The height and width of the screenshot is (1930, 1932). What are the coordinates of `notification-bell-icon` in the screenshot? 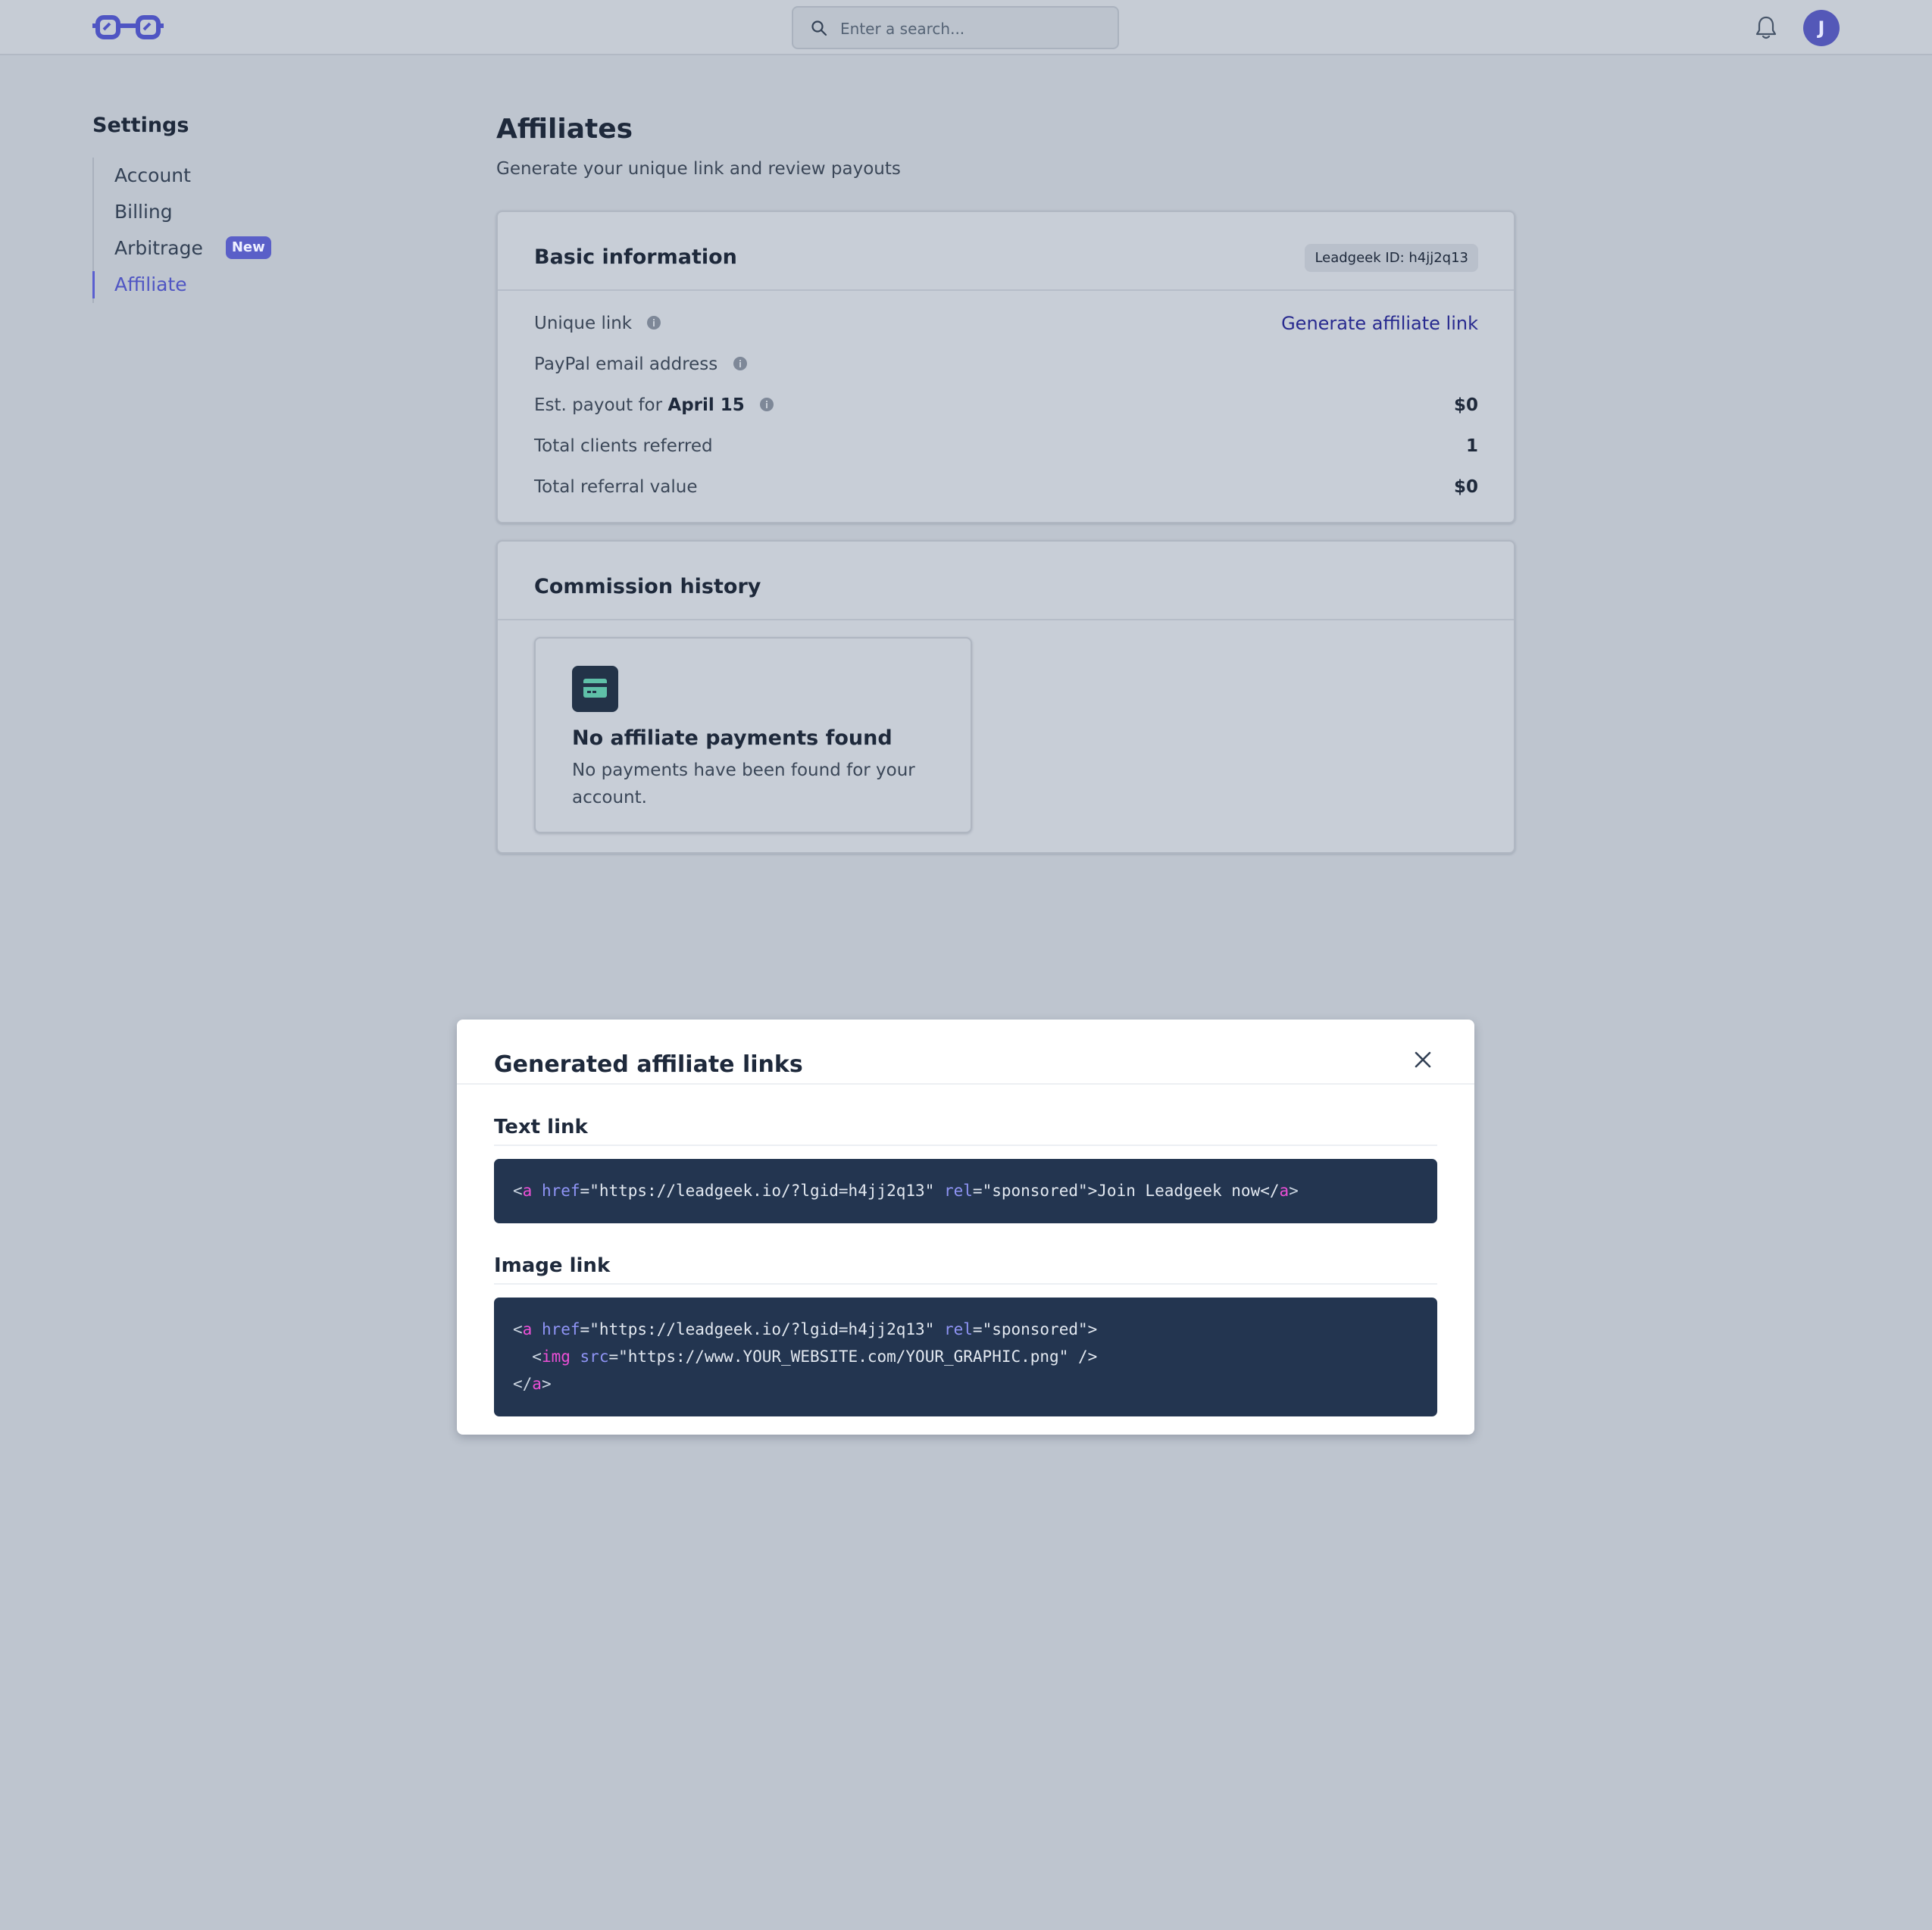 It's located at (1766, 28).